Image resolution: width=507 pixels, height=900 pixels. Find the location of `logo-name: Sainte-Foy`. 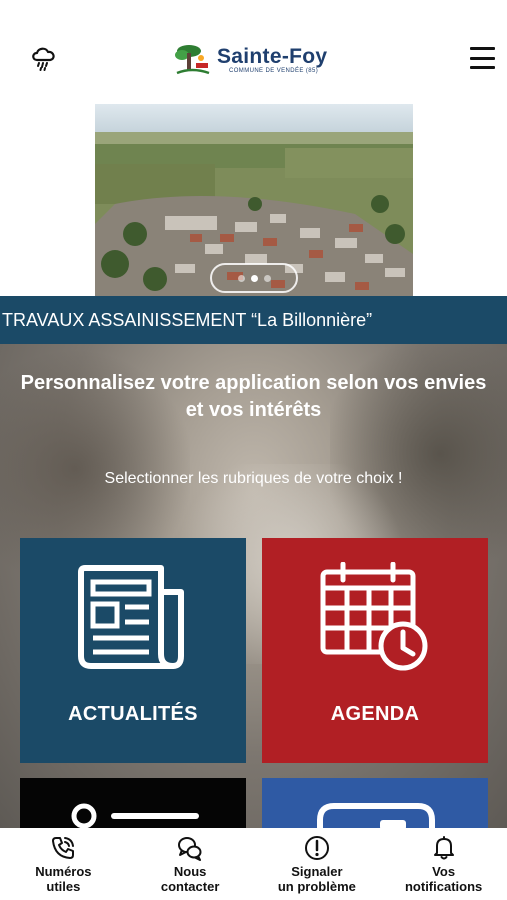

logo-name: Sainte-Foy is located at coordinates (272, 56).